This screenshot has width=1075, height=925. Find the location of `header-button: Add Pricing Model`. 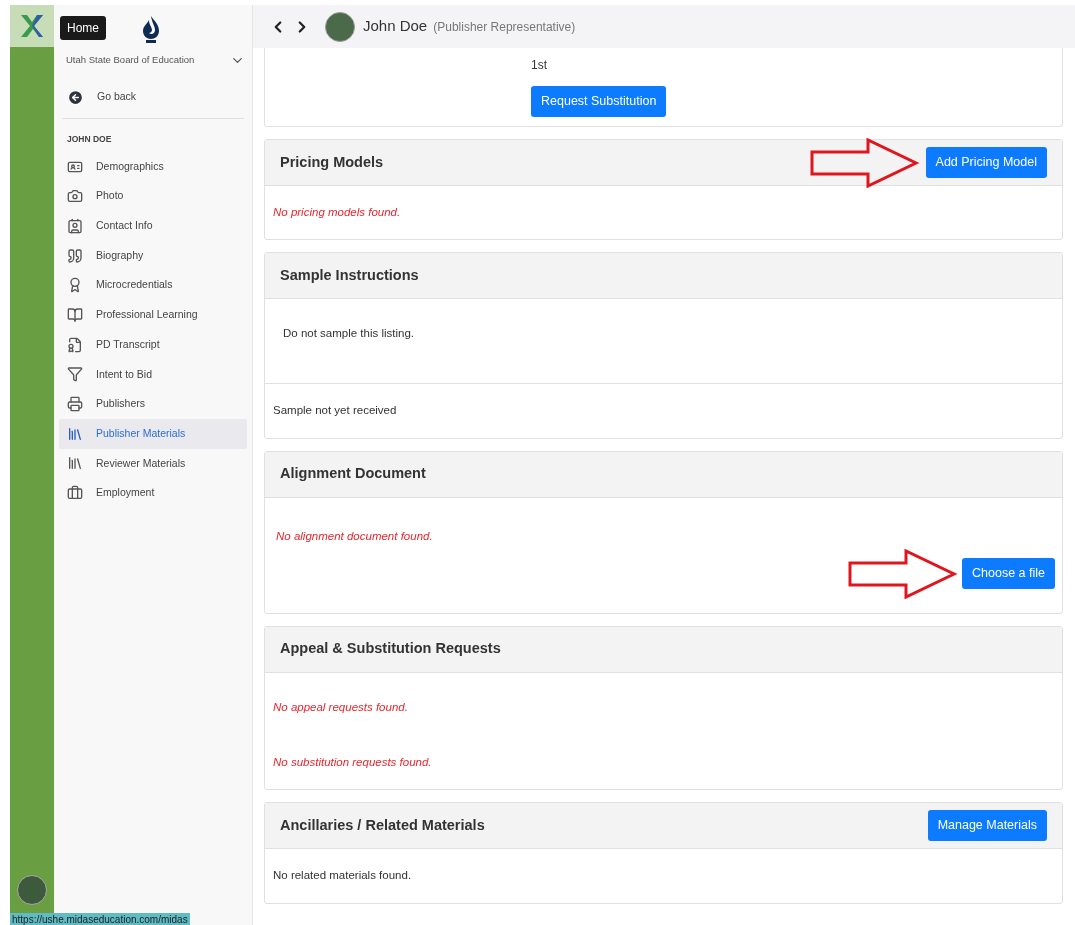

header-button: Add Pricing Model is located at coordinates (986, 162).